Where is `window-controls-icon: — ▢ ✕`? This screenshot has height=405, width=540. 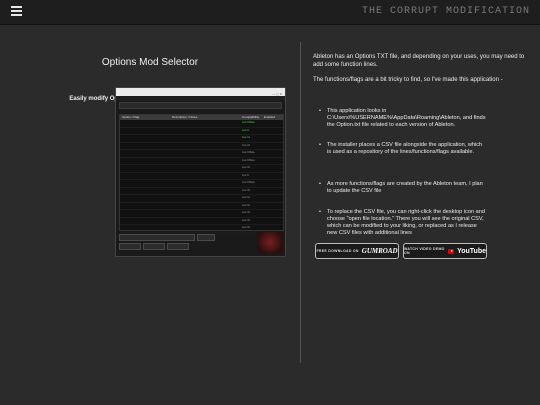 window-controls-icon: — ▢ ✕ is located at coordinates (276, 94).